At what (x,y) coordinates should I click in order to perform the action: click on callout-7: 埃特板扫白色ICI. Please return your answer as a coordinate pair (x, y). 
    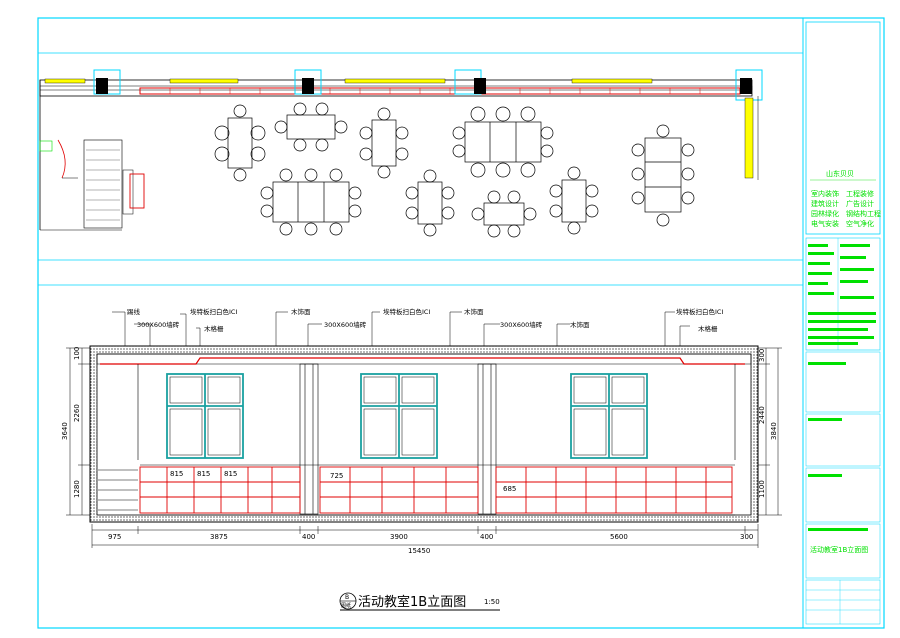
    Looking at the image, I should click on (406, 311).